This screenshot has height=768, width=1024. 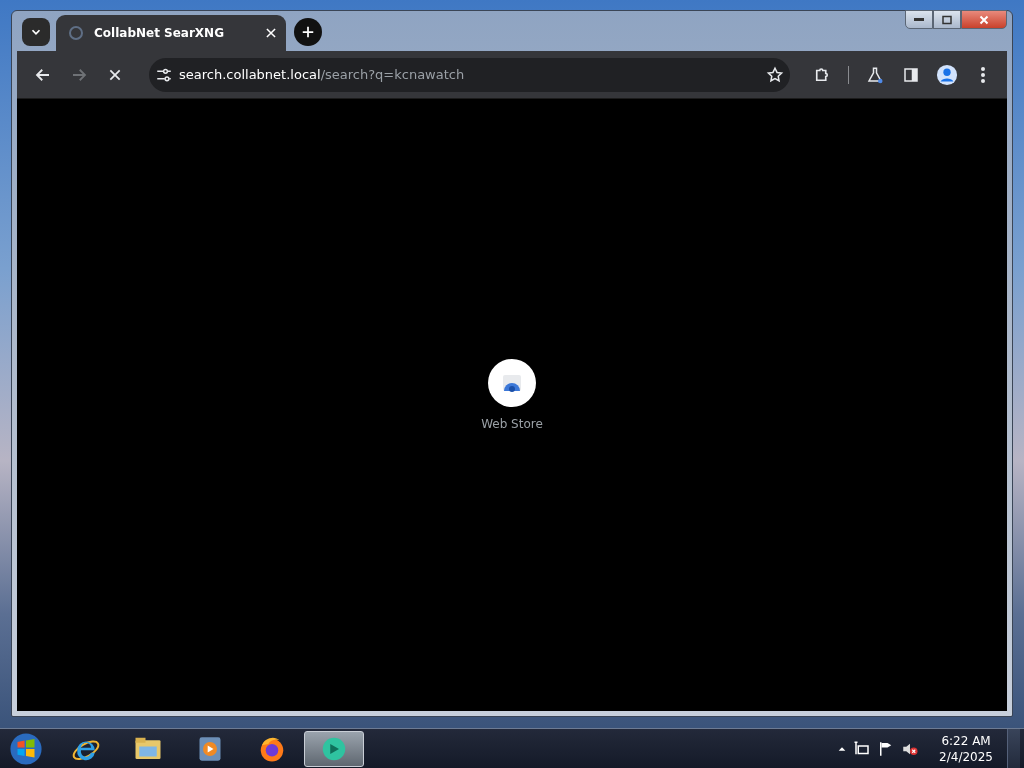 What do you see at coordinates (76, 33) in the screenshot?
I see `globe-icon` at bounding box center [76, 33].